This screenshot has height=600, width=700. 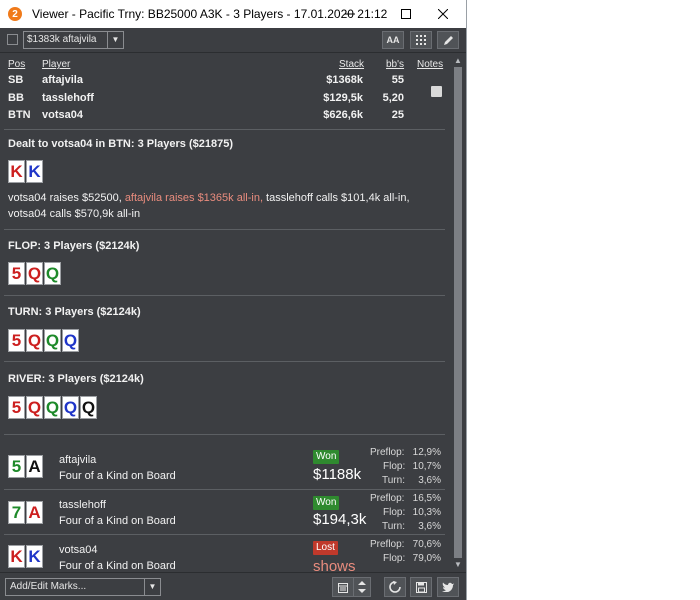 I want to click on scrollbar-thumb, so click(x=458, y=312).